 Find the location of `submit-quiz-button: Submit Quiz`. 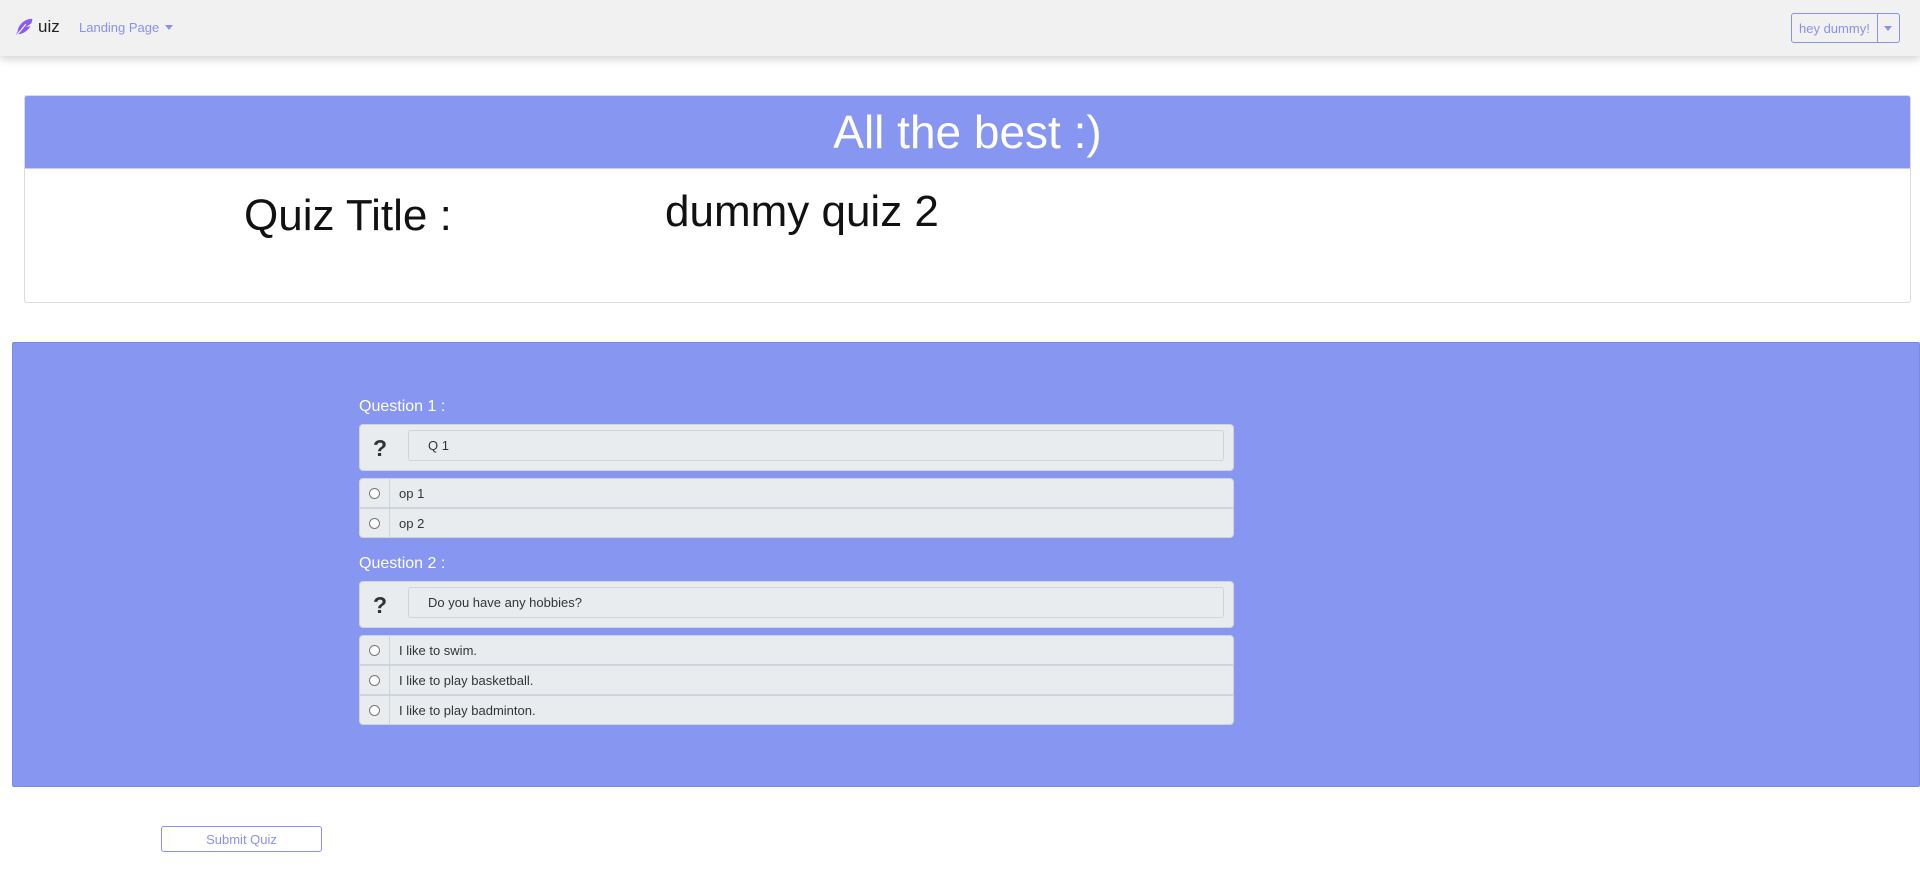

submit-quiz-button: Submit Quiz is located at coordinates (241, 839).